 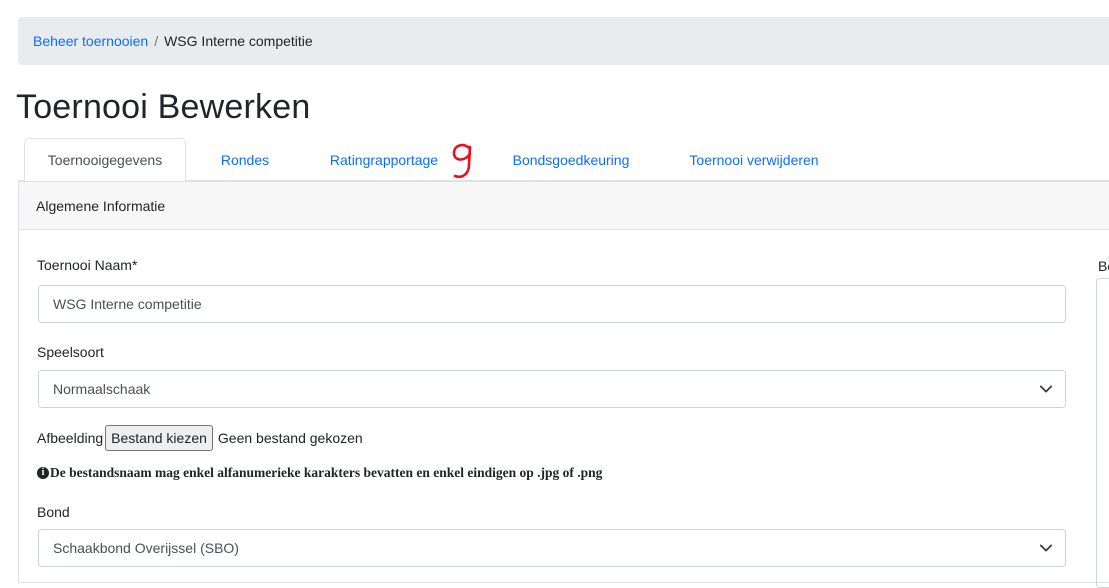 I want to click on tournament-name-input: WSG Interne competitie, so click(x=552, y=304).